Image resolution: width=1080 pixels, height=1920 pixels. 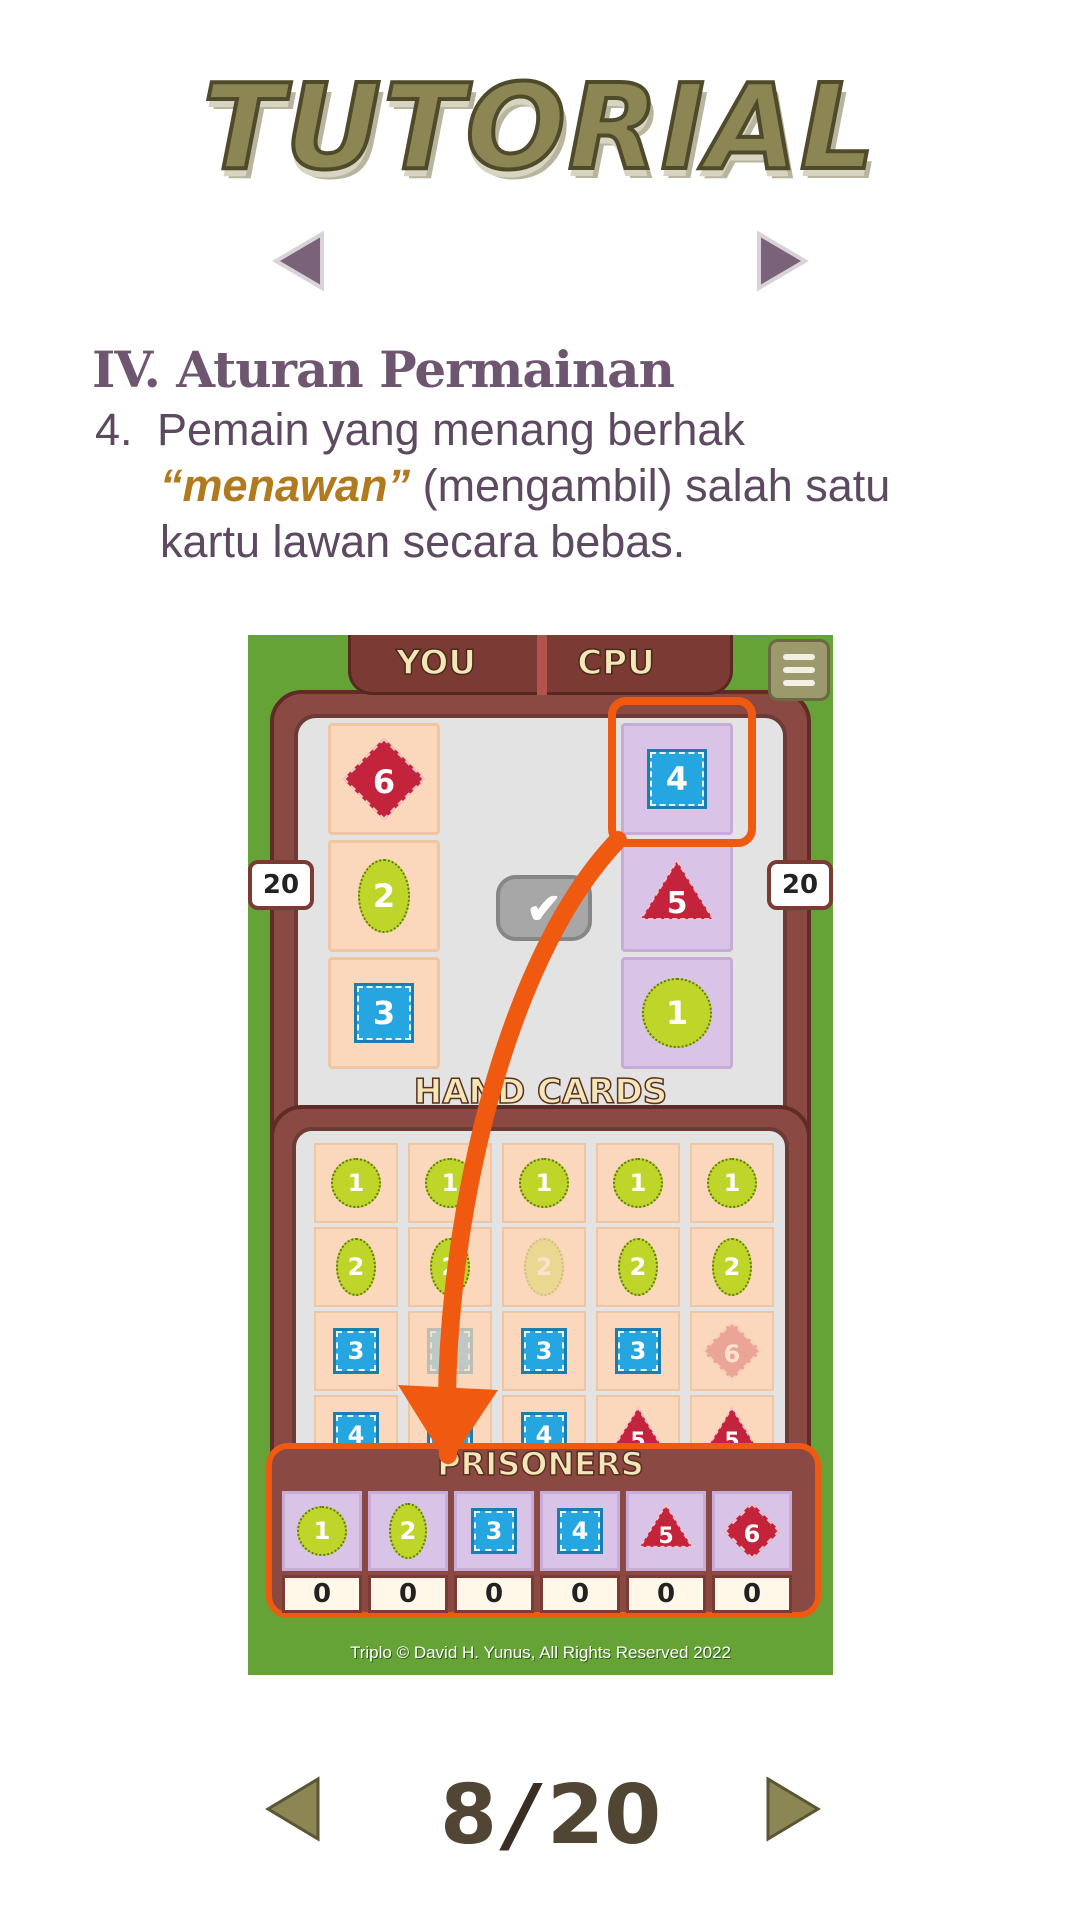 I want to click on section-heading: IV. Aturan Permainan, so click(x=383, y=369).